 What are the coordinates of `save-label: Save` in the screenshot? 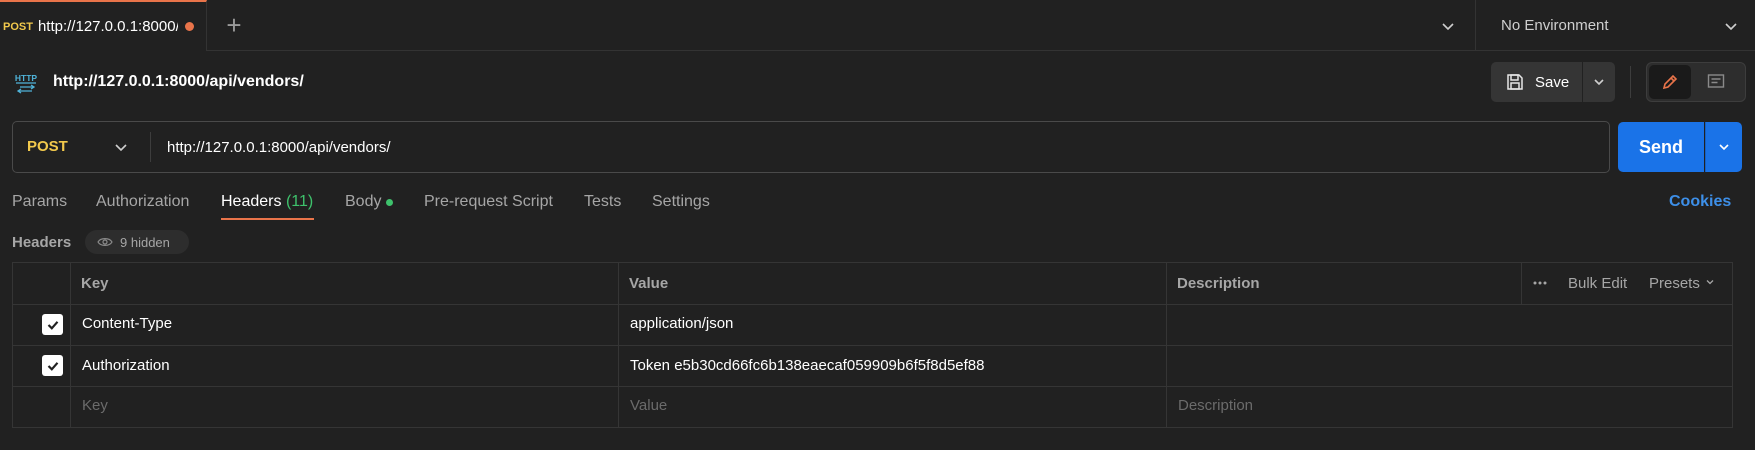 It's located at (1552, 82).